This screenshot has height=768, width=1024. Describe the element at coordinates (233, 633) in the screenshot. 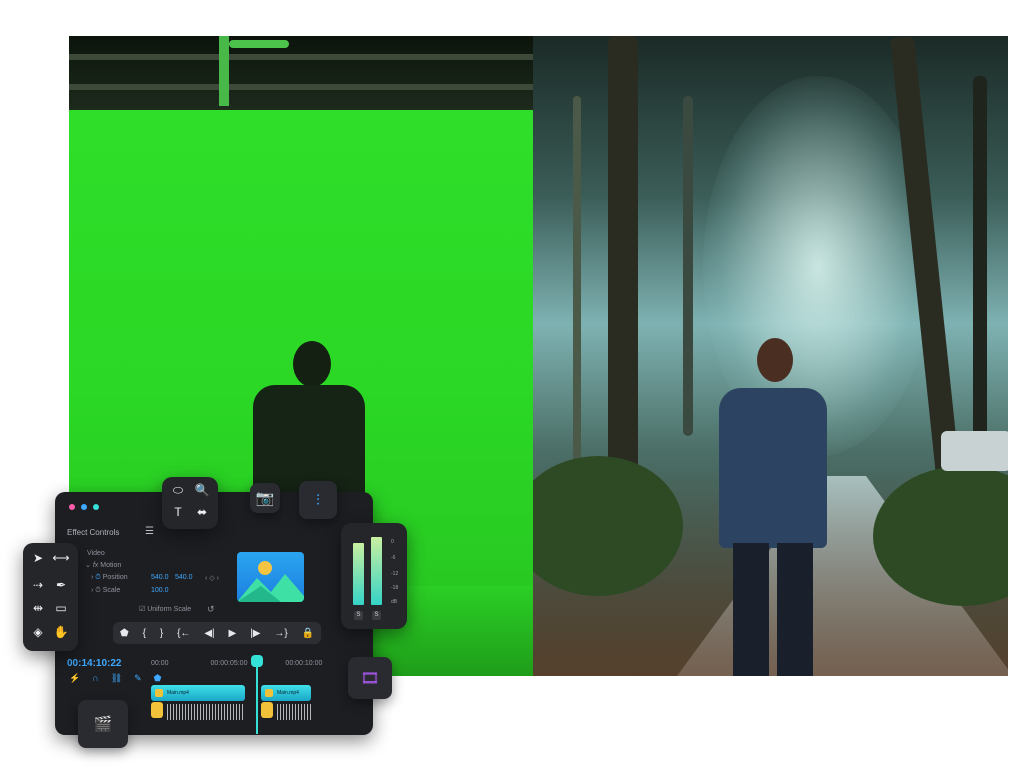

I see `play-icon: ▶` at that location.